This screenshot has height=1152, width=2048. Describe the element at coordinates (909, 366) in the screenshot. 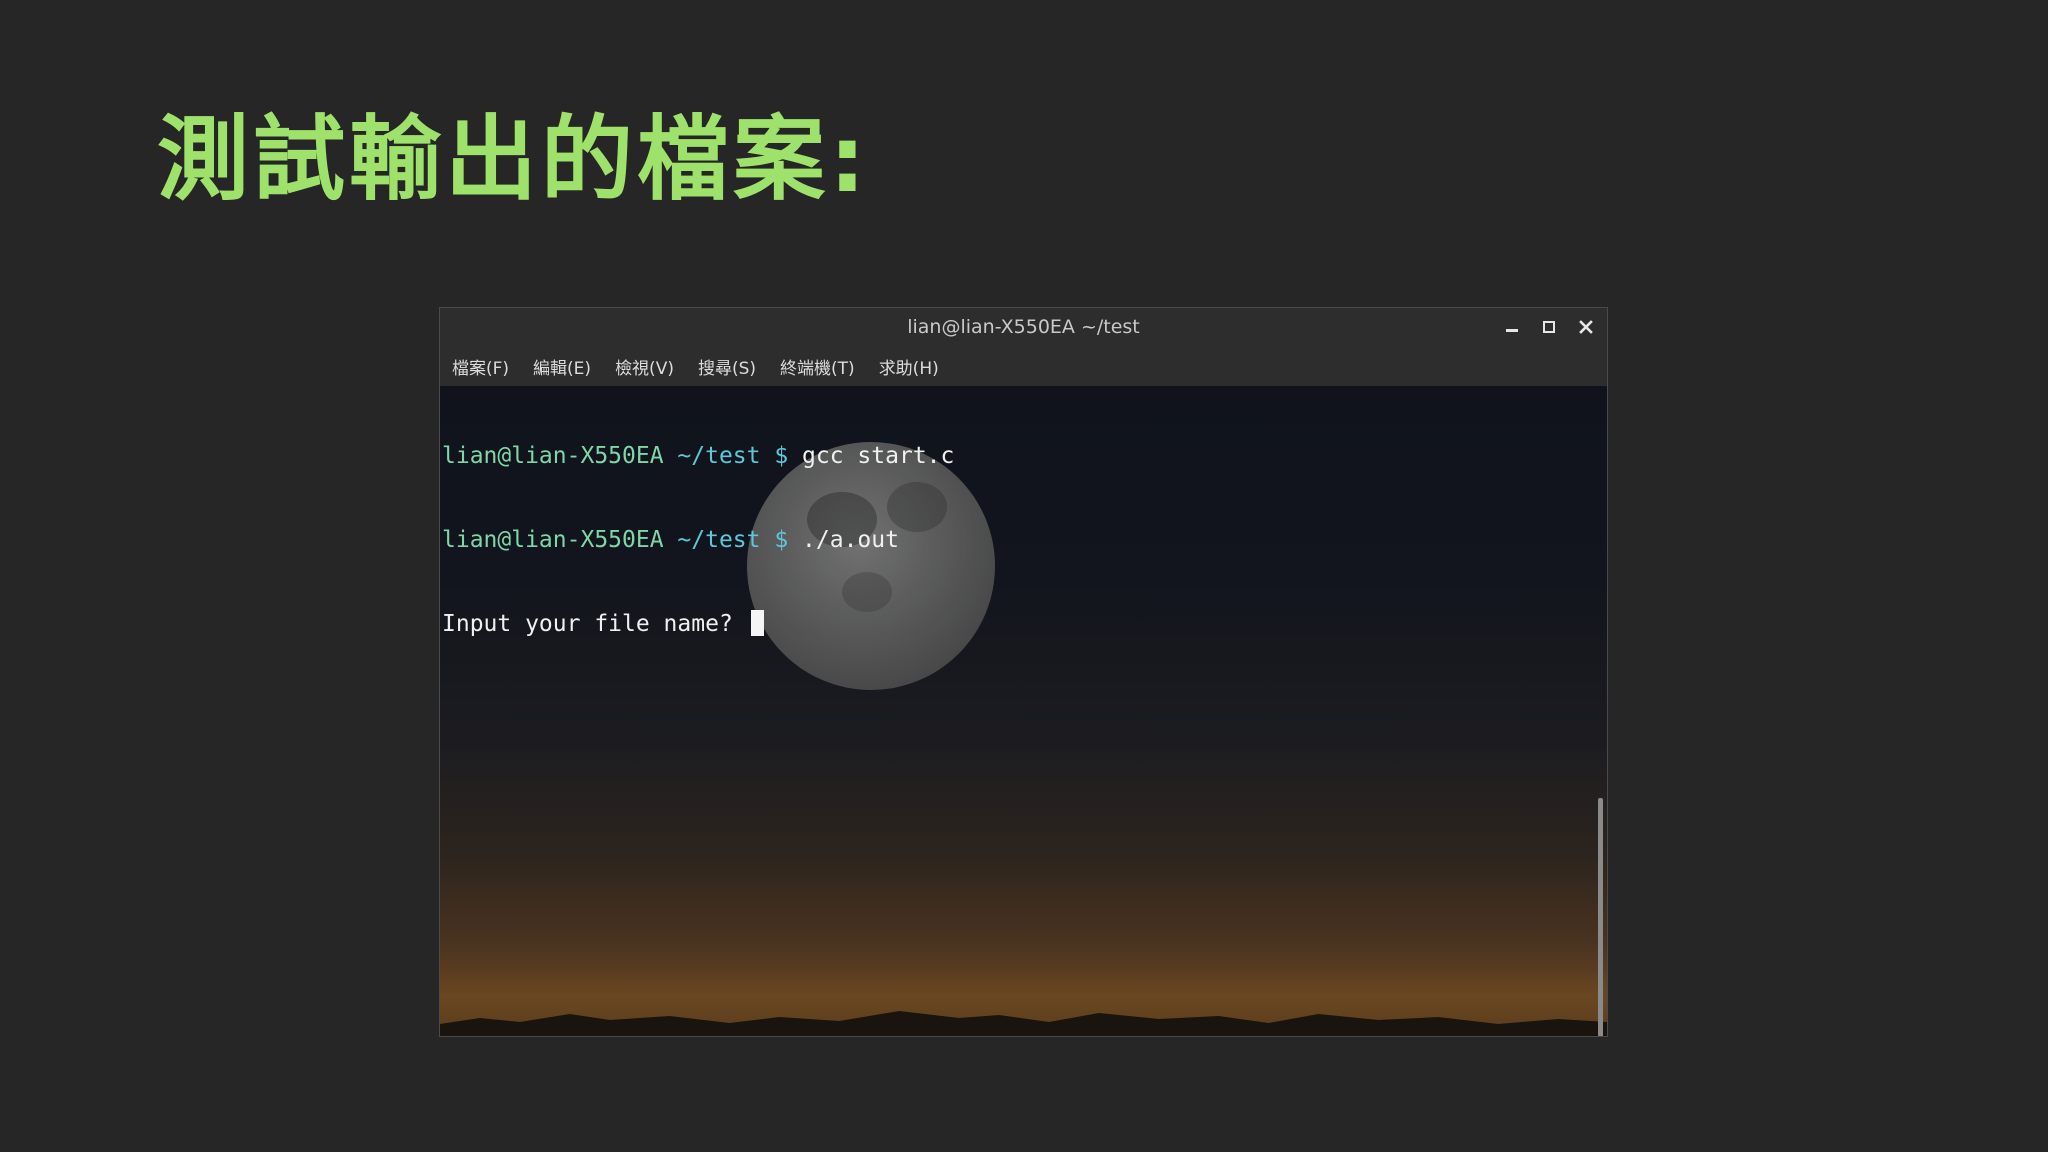

I see `menu-help: 求助(H)` at that location.